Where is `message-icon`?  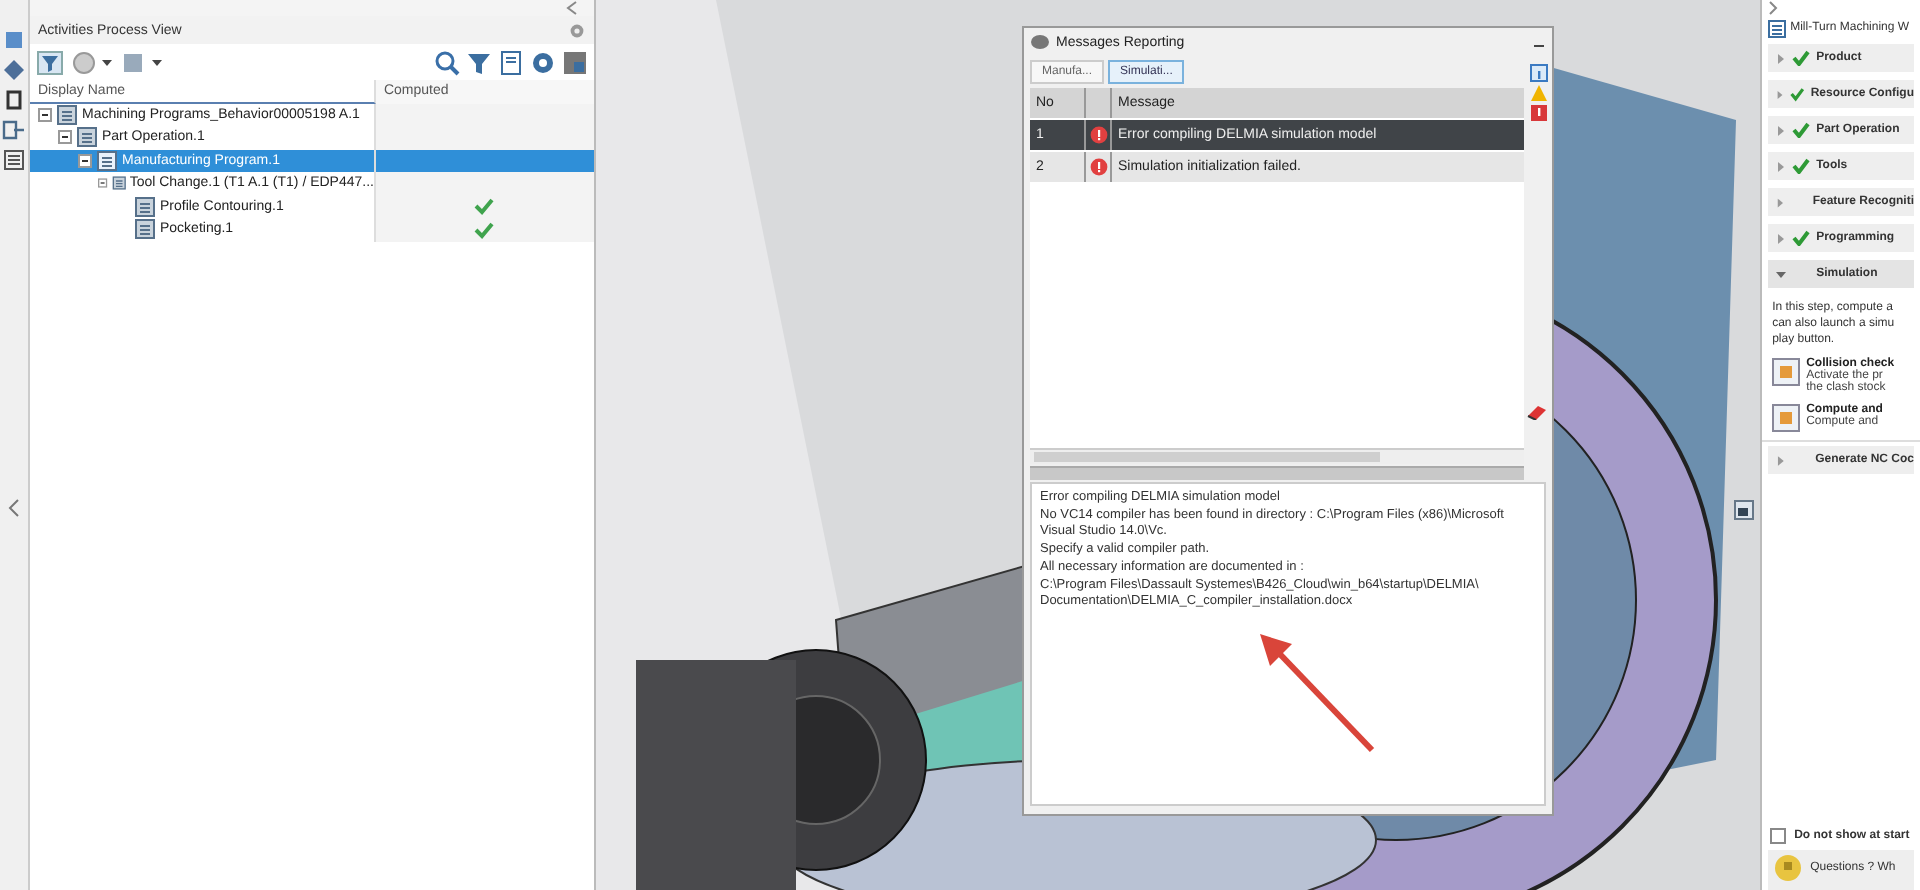
message-icon is located at coordinates (1040, 42).